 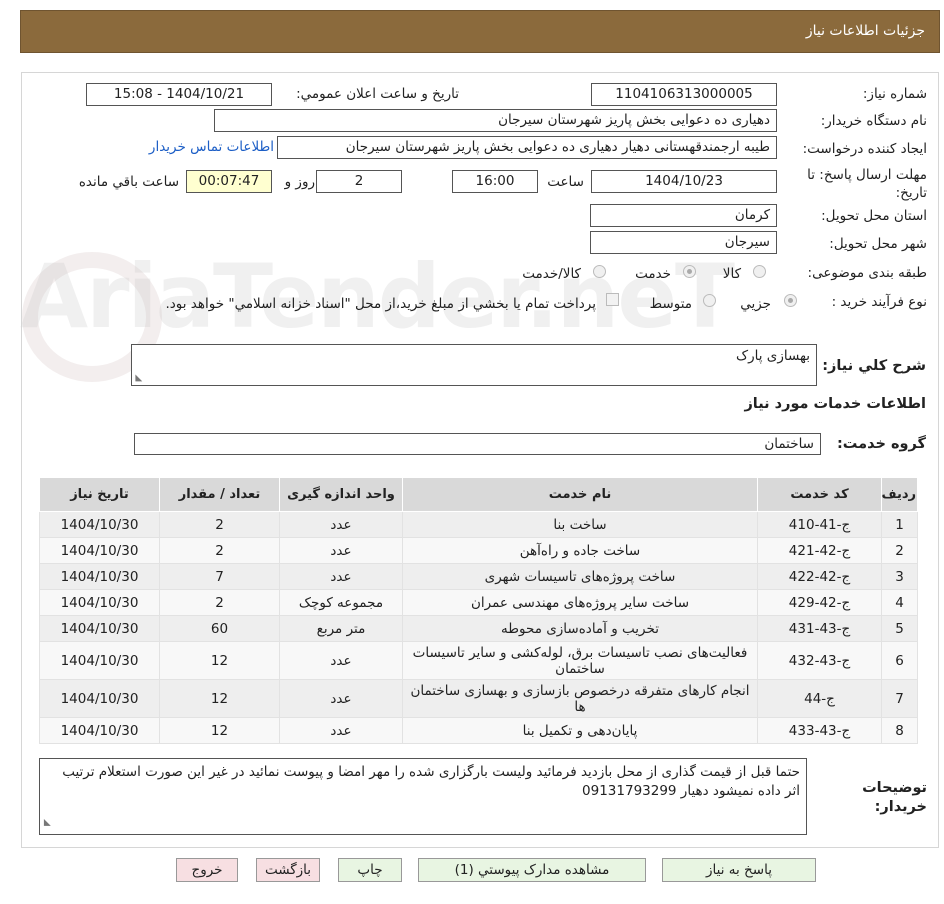 I want to click on cell-row-number: 1, so click(x=899, y=524).